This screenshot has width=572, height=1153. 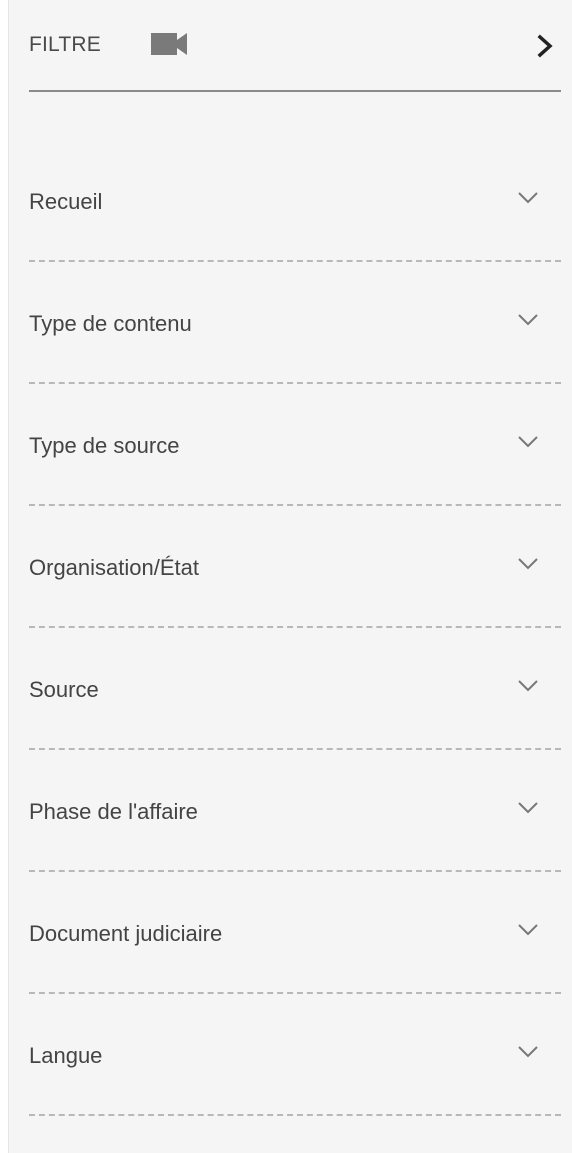 What do you see at coordinates (66, 1055) in the screenshot?
I see `filter-label: Langue` at bounding box center [66, 1055].